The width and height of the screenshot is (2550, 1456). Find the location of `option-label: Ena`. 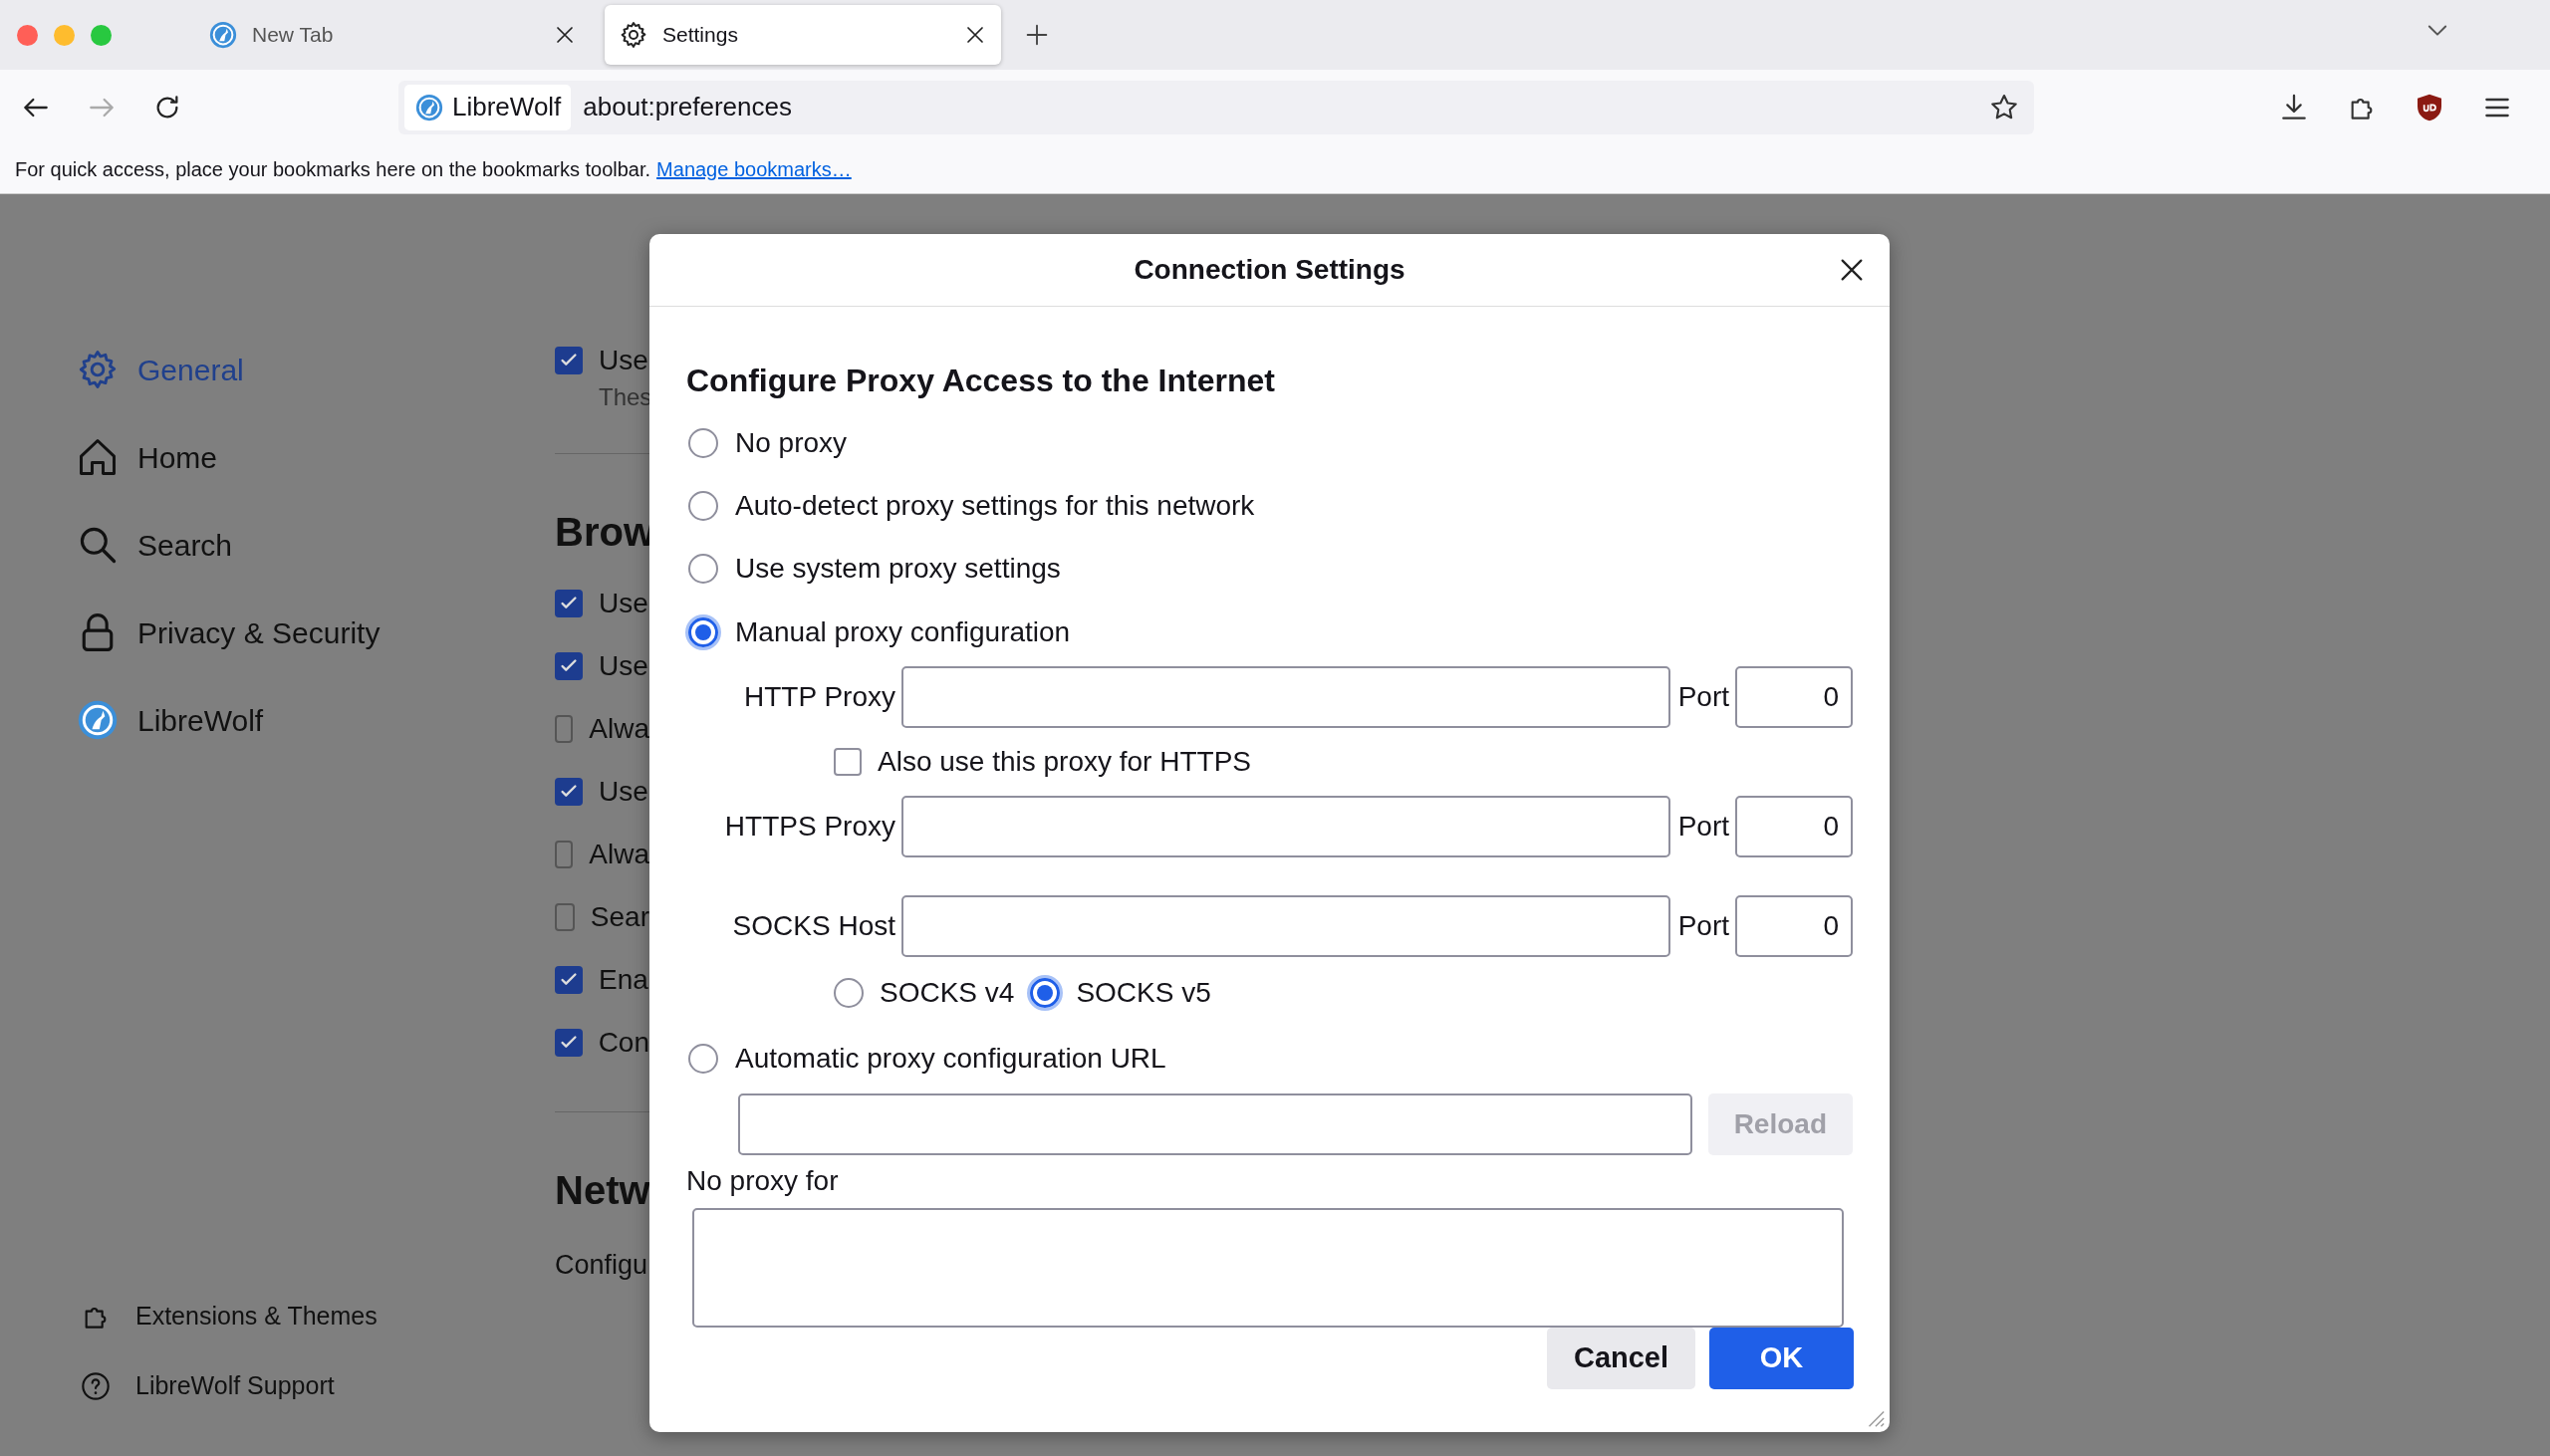

option-label: Ena is located at coordinates (623, 979).